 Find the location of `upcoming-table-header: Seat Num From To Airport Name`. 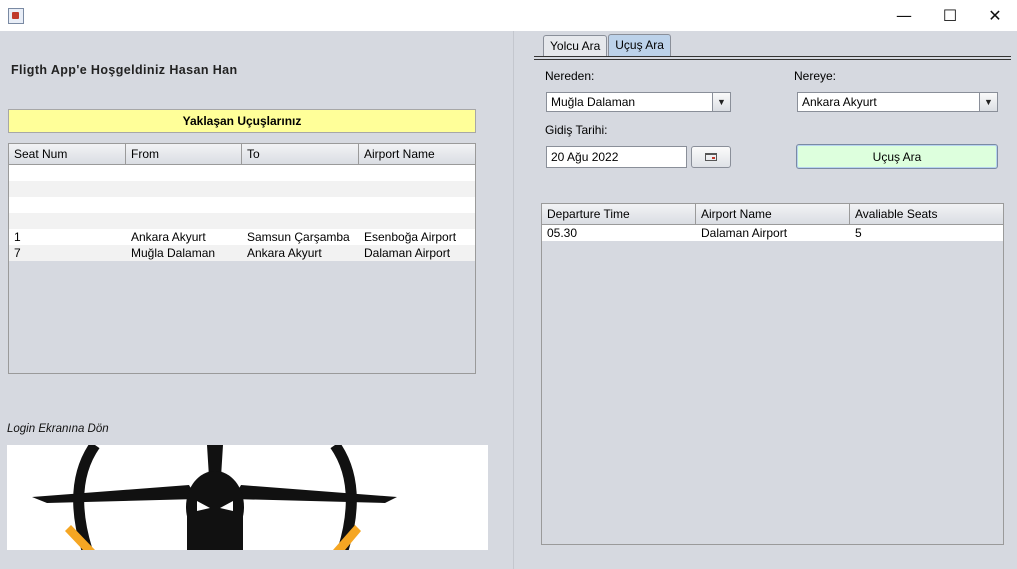

upcoming-table-header: Seat Num From To Airport Name is located at coordinates (242, 154).